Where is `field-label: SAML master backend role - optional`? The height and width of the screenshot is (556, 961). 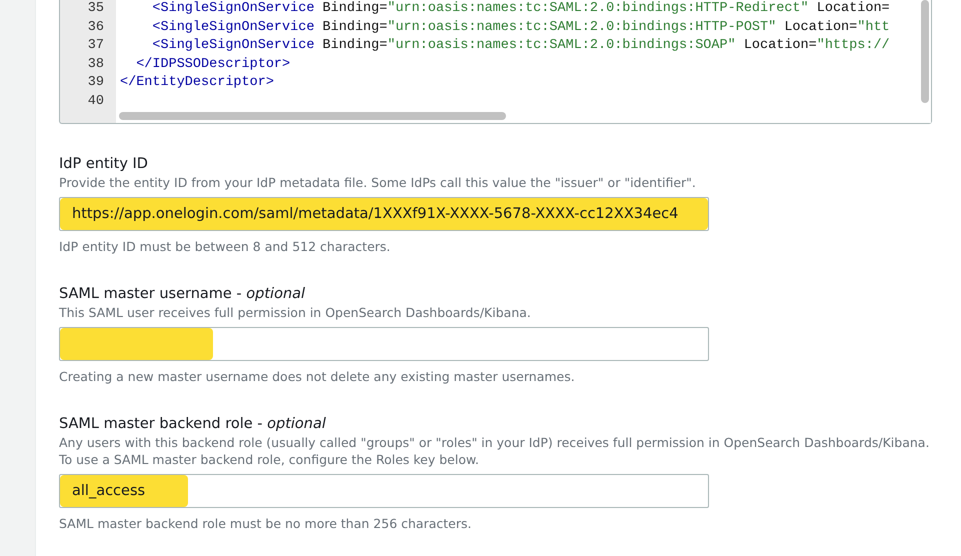
field-label: SAML master backend role - optional is located at coordinates (193, 424).